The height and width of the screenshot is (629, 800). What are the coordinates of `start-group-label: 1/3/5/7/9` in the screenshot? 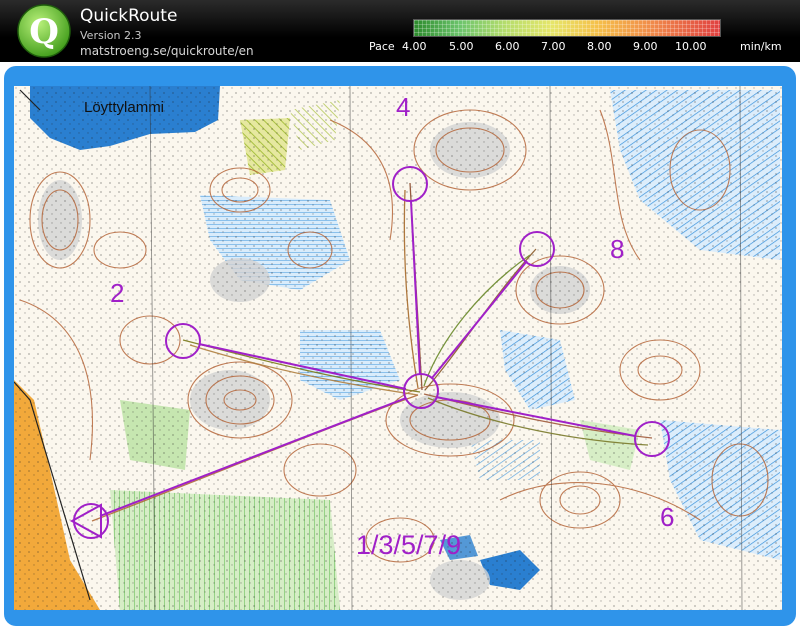 It's located at (408, 545).